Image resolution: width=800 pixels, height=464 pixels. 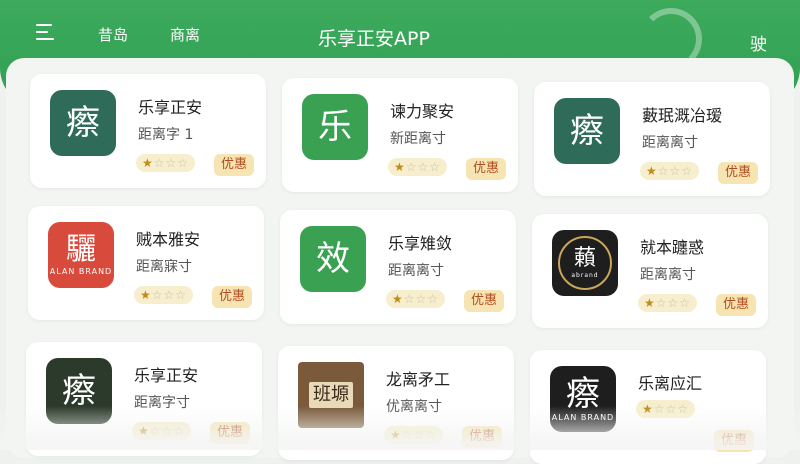 I want to click on app-card: 班塬 龙离矛工 优离离寸 ★☆☆☆ 优惠, so click(x=396, y=403).